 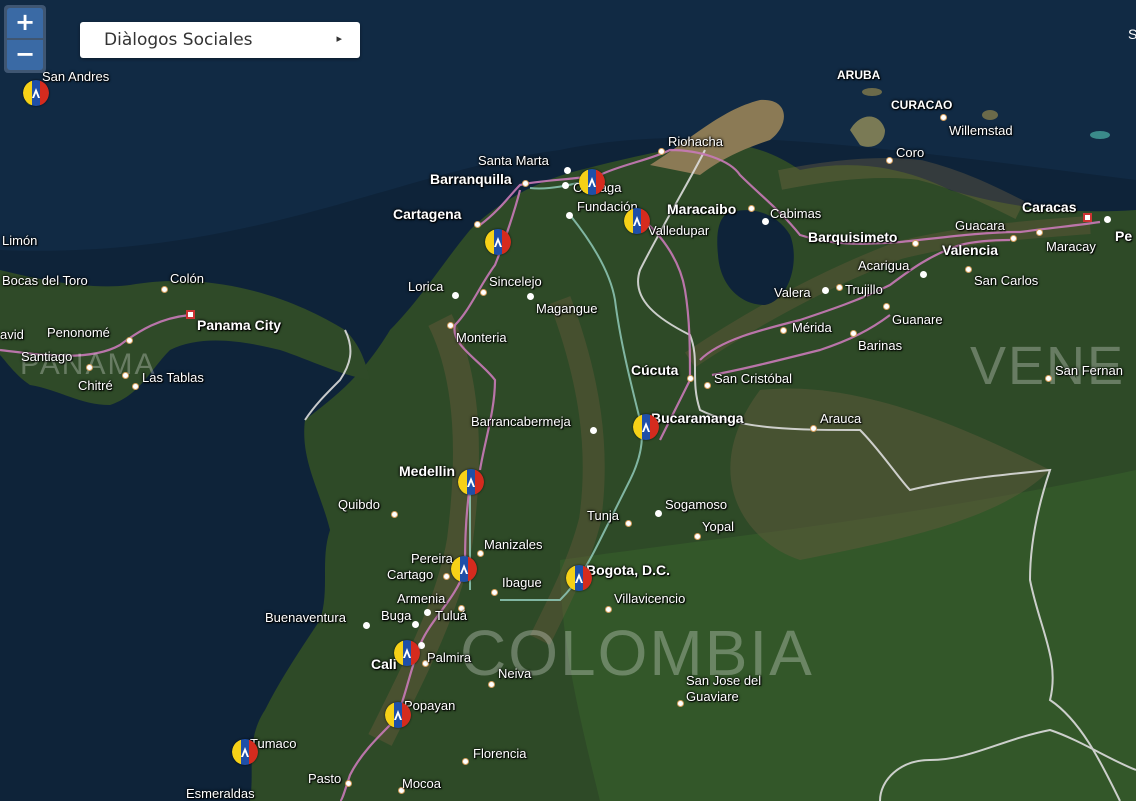 What do you see at coordinates (187, 278) in the screenshot?
I see `place-label: Colón` at bounding box center [187, 278].